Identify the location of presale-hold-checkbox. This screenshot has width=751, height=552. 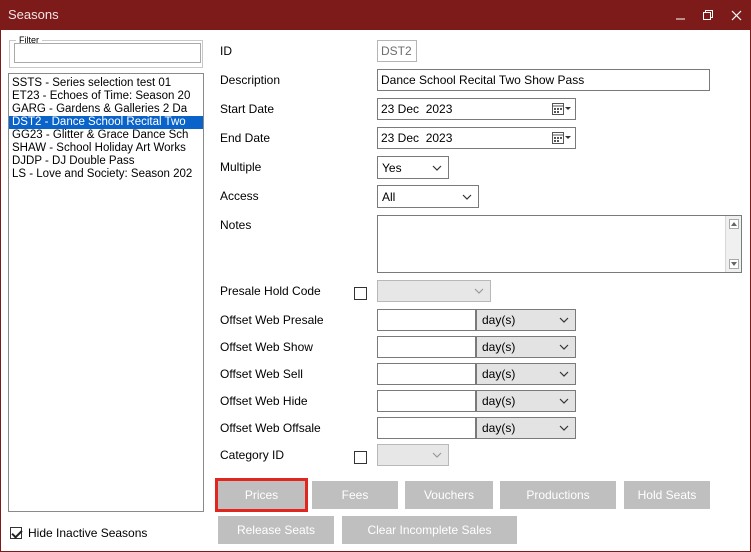
(360, 293).